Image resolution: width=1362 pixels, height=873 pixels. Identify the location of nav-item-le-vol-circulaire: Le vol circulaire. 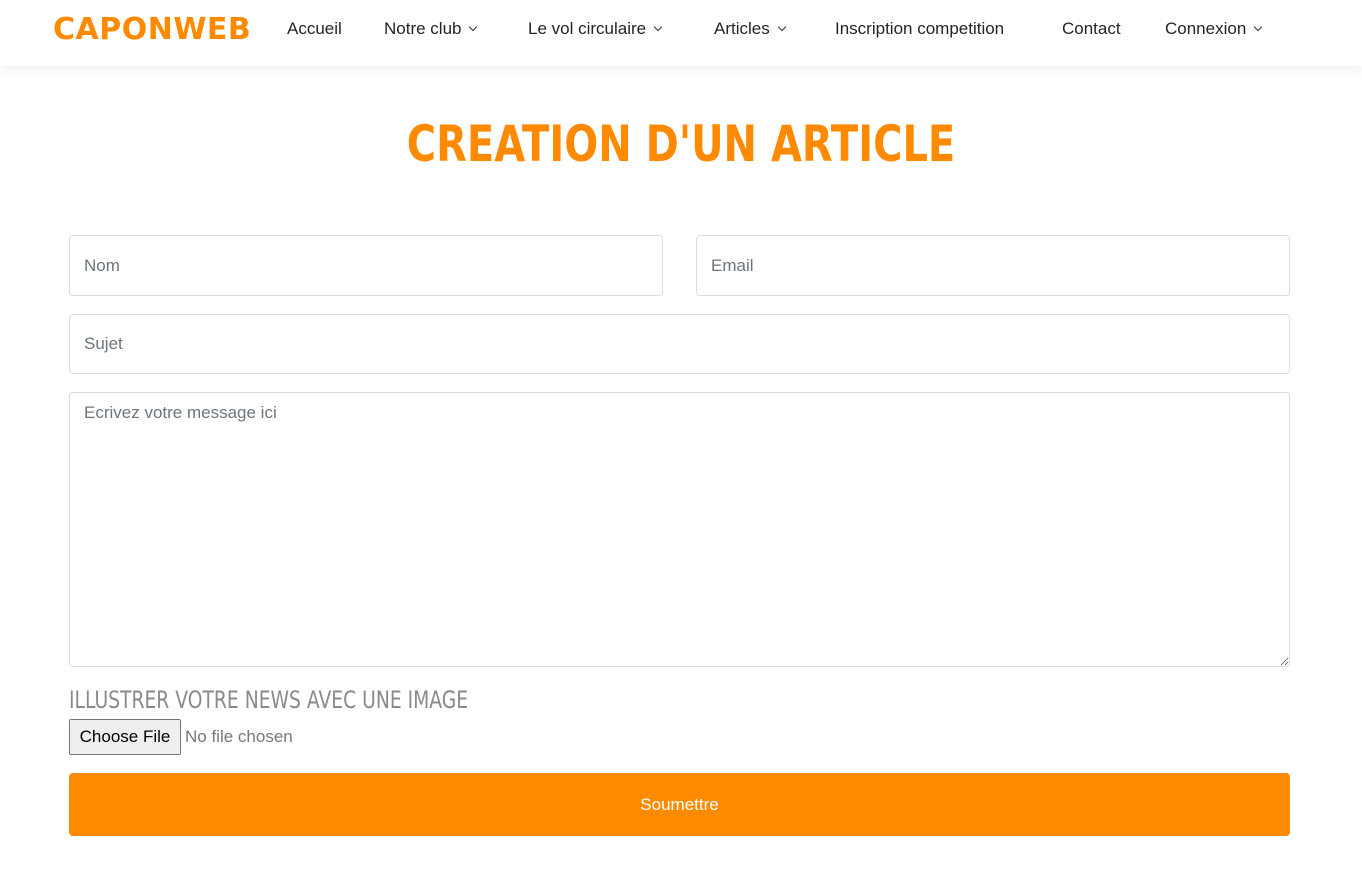
(595, 29).